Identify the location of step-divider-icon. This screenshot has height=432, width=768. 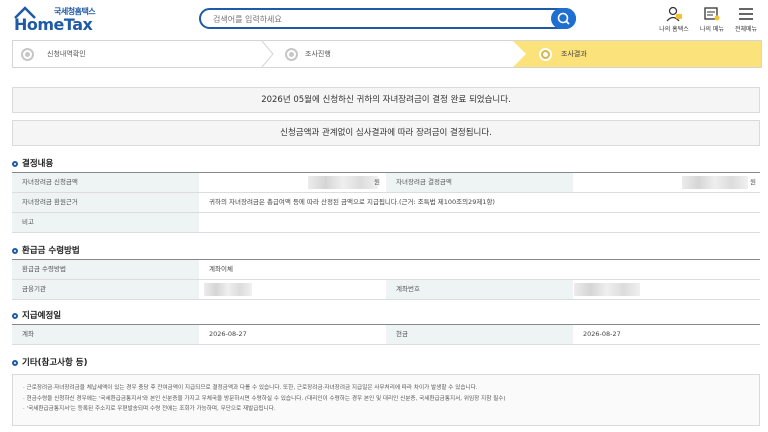
(267, 54).